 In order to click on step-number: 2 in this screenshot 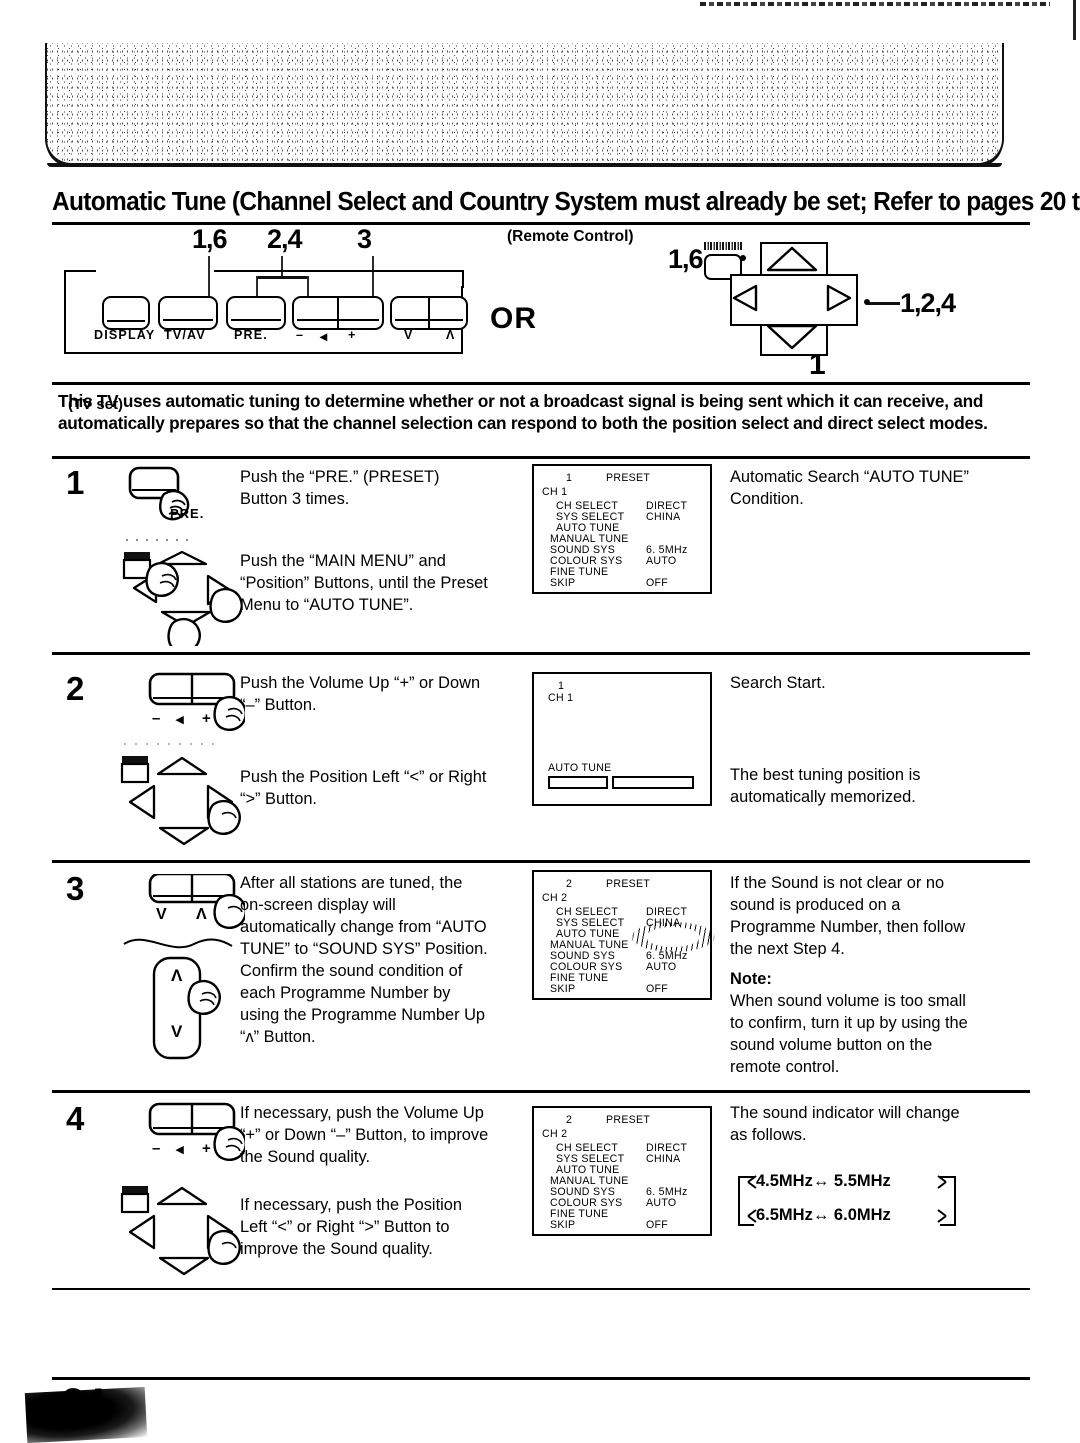, I will do `click(75, 688)`.